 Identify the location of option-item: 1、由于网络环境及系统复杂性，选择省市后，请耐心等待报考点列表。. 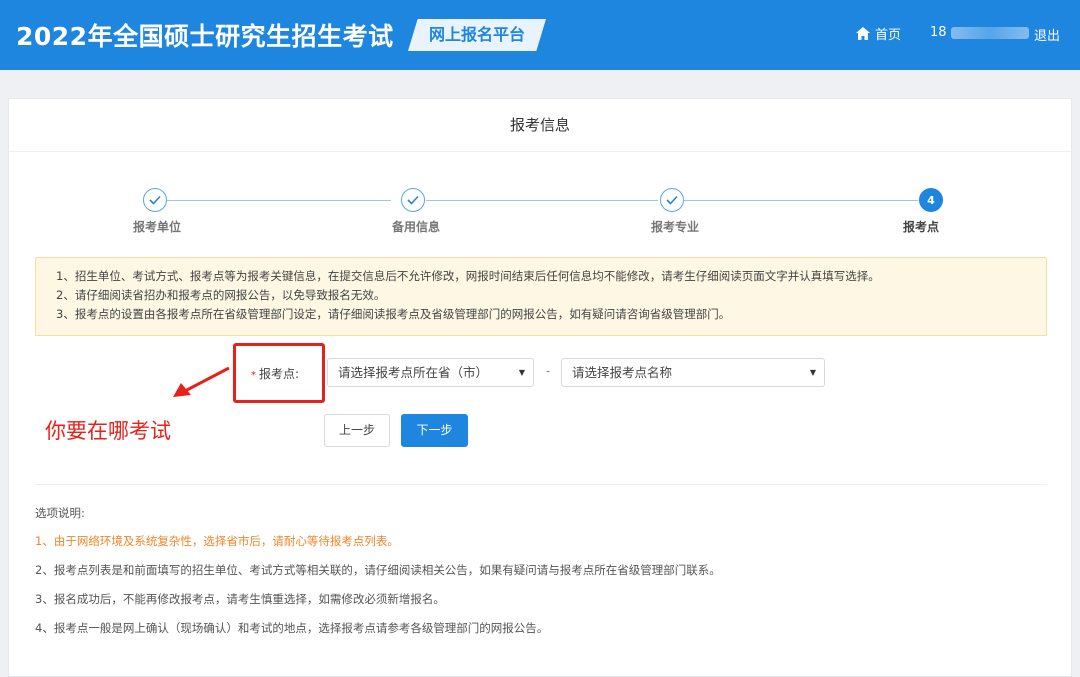
(217, 541).